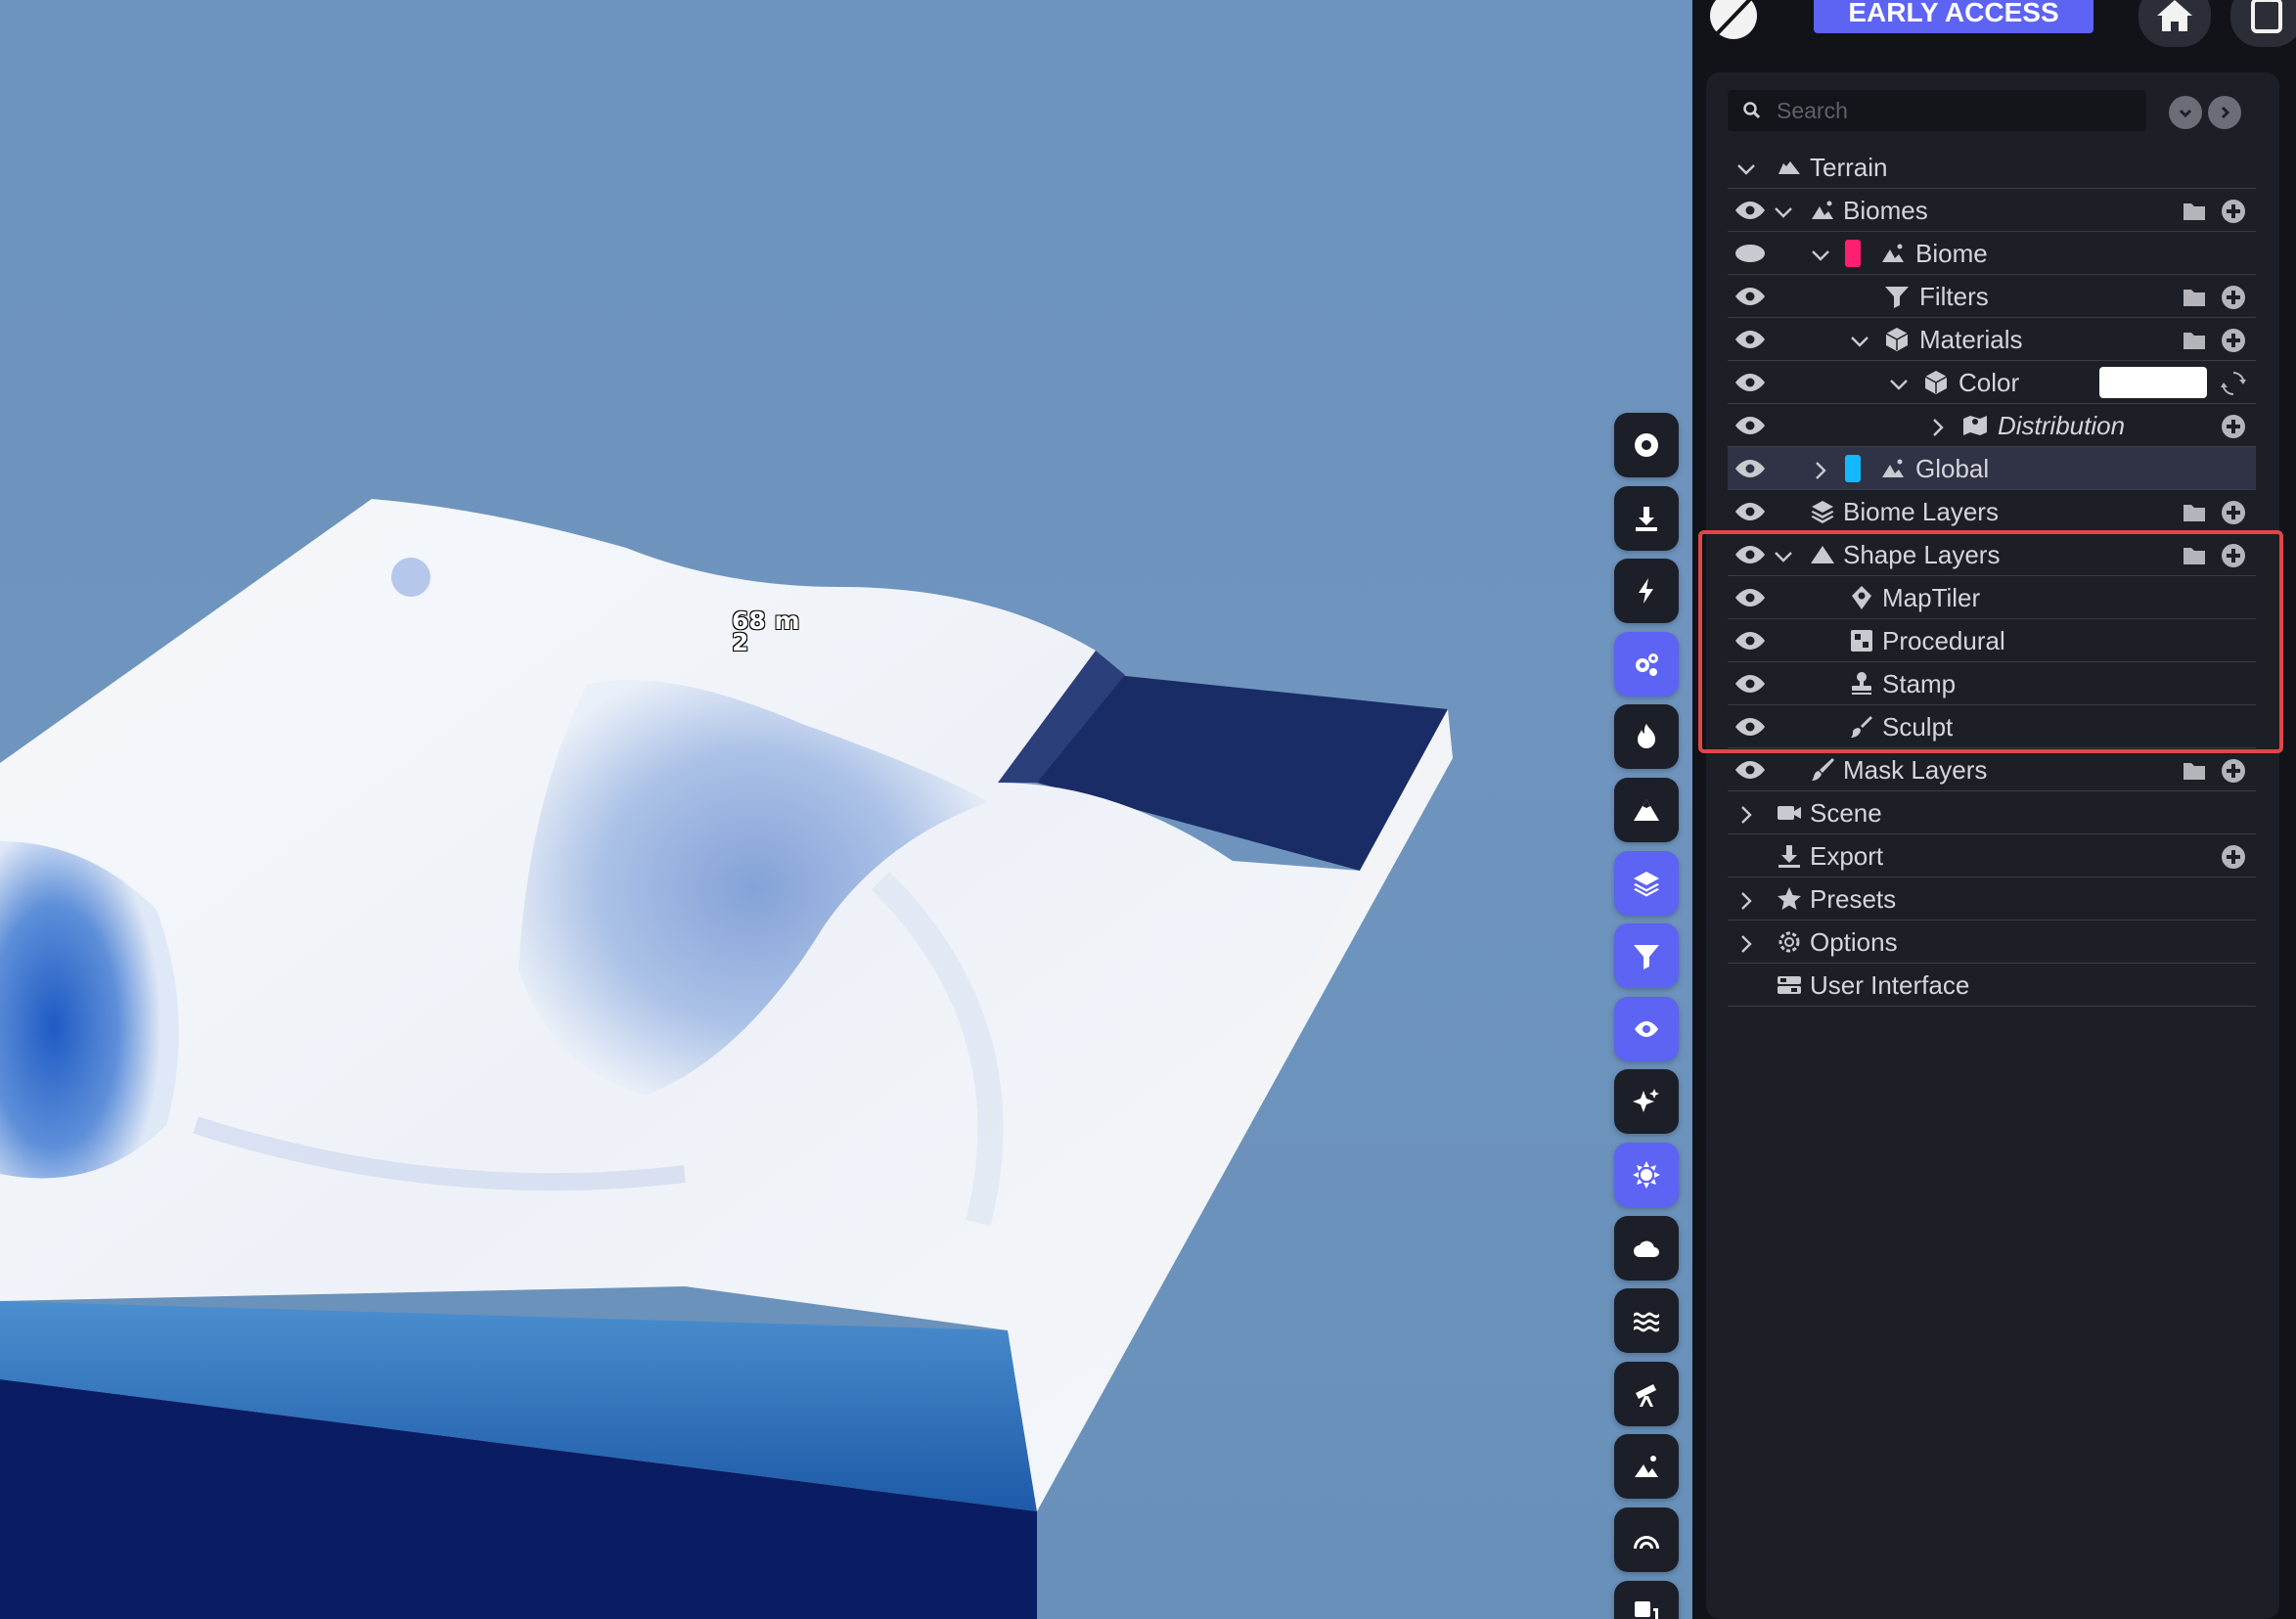  Describe the element at coordinates (1992, 597) in the screenshot. I see `tree-row-maptiler: MapTiler` at that location.